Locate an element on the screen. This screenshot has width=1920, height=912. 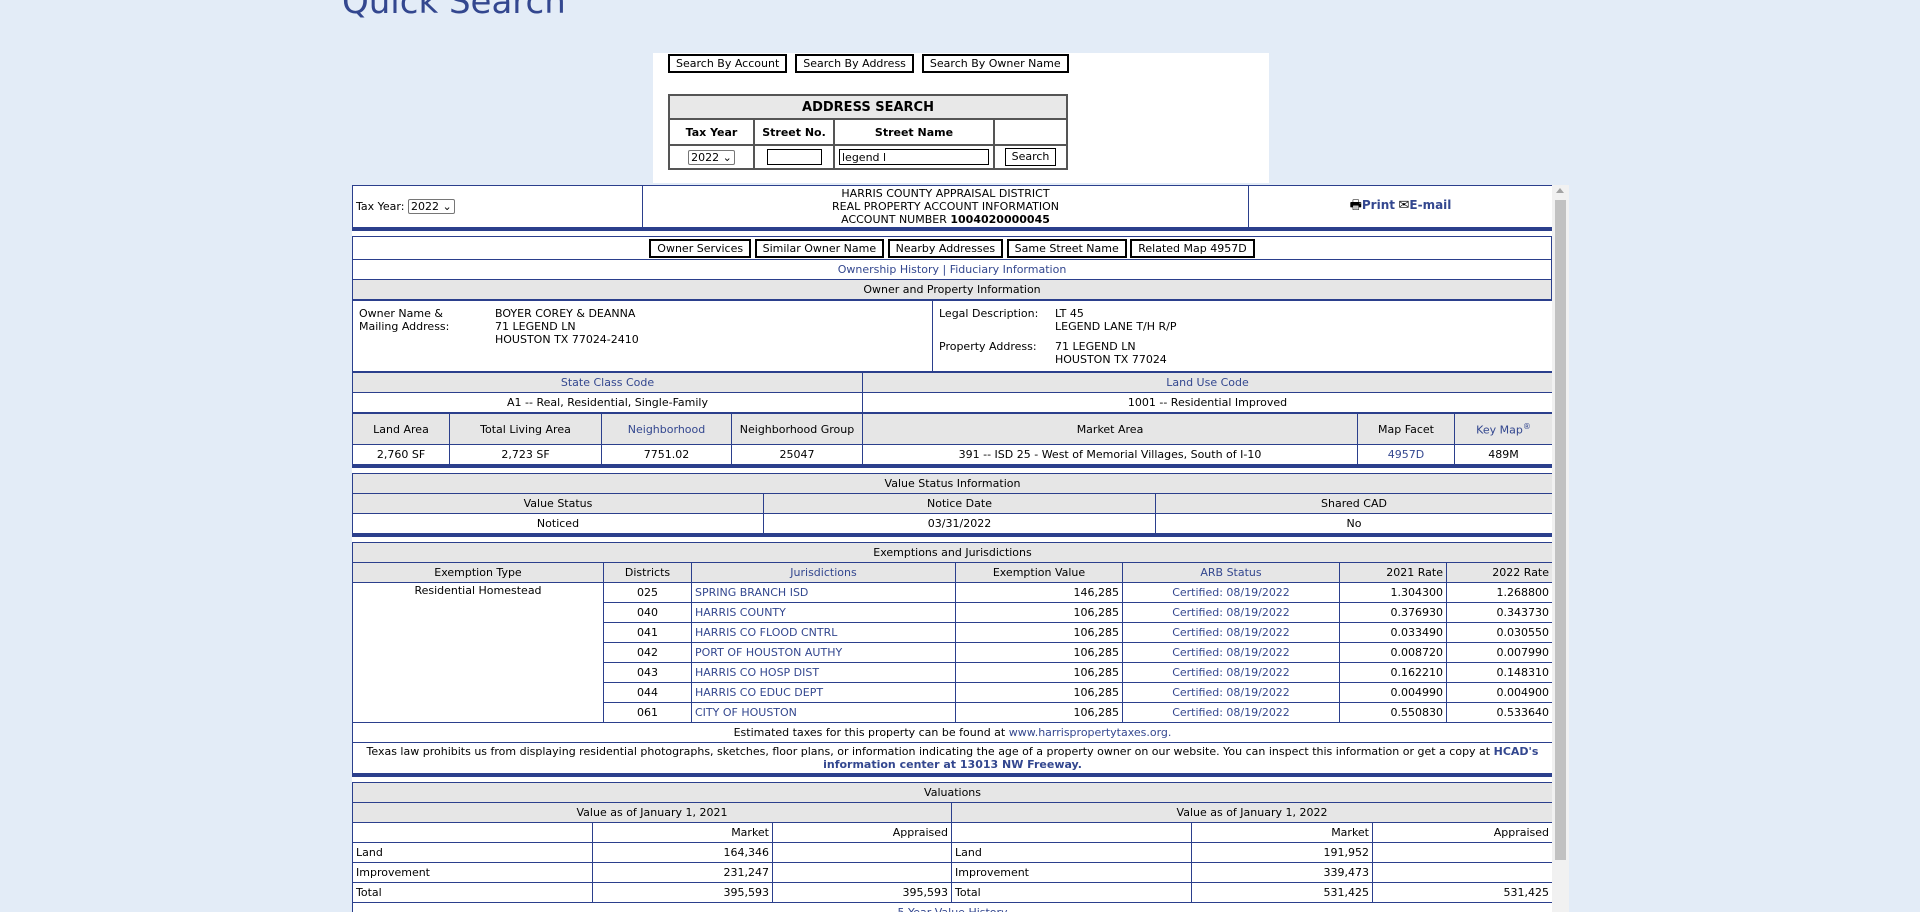
rate-2021: 0.550830 is located at coordinates (1393, 712).